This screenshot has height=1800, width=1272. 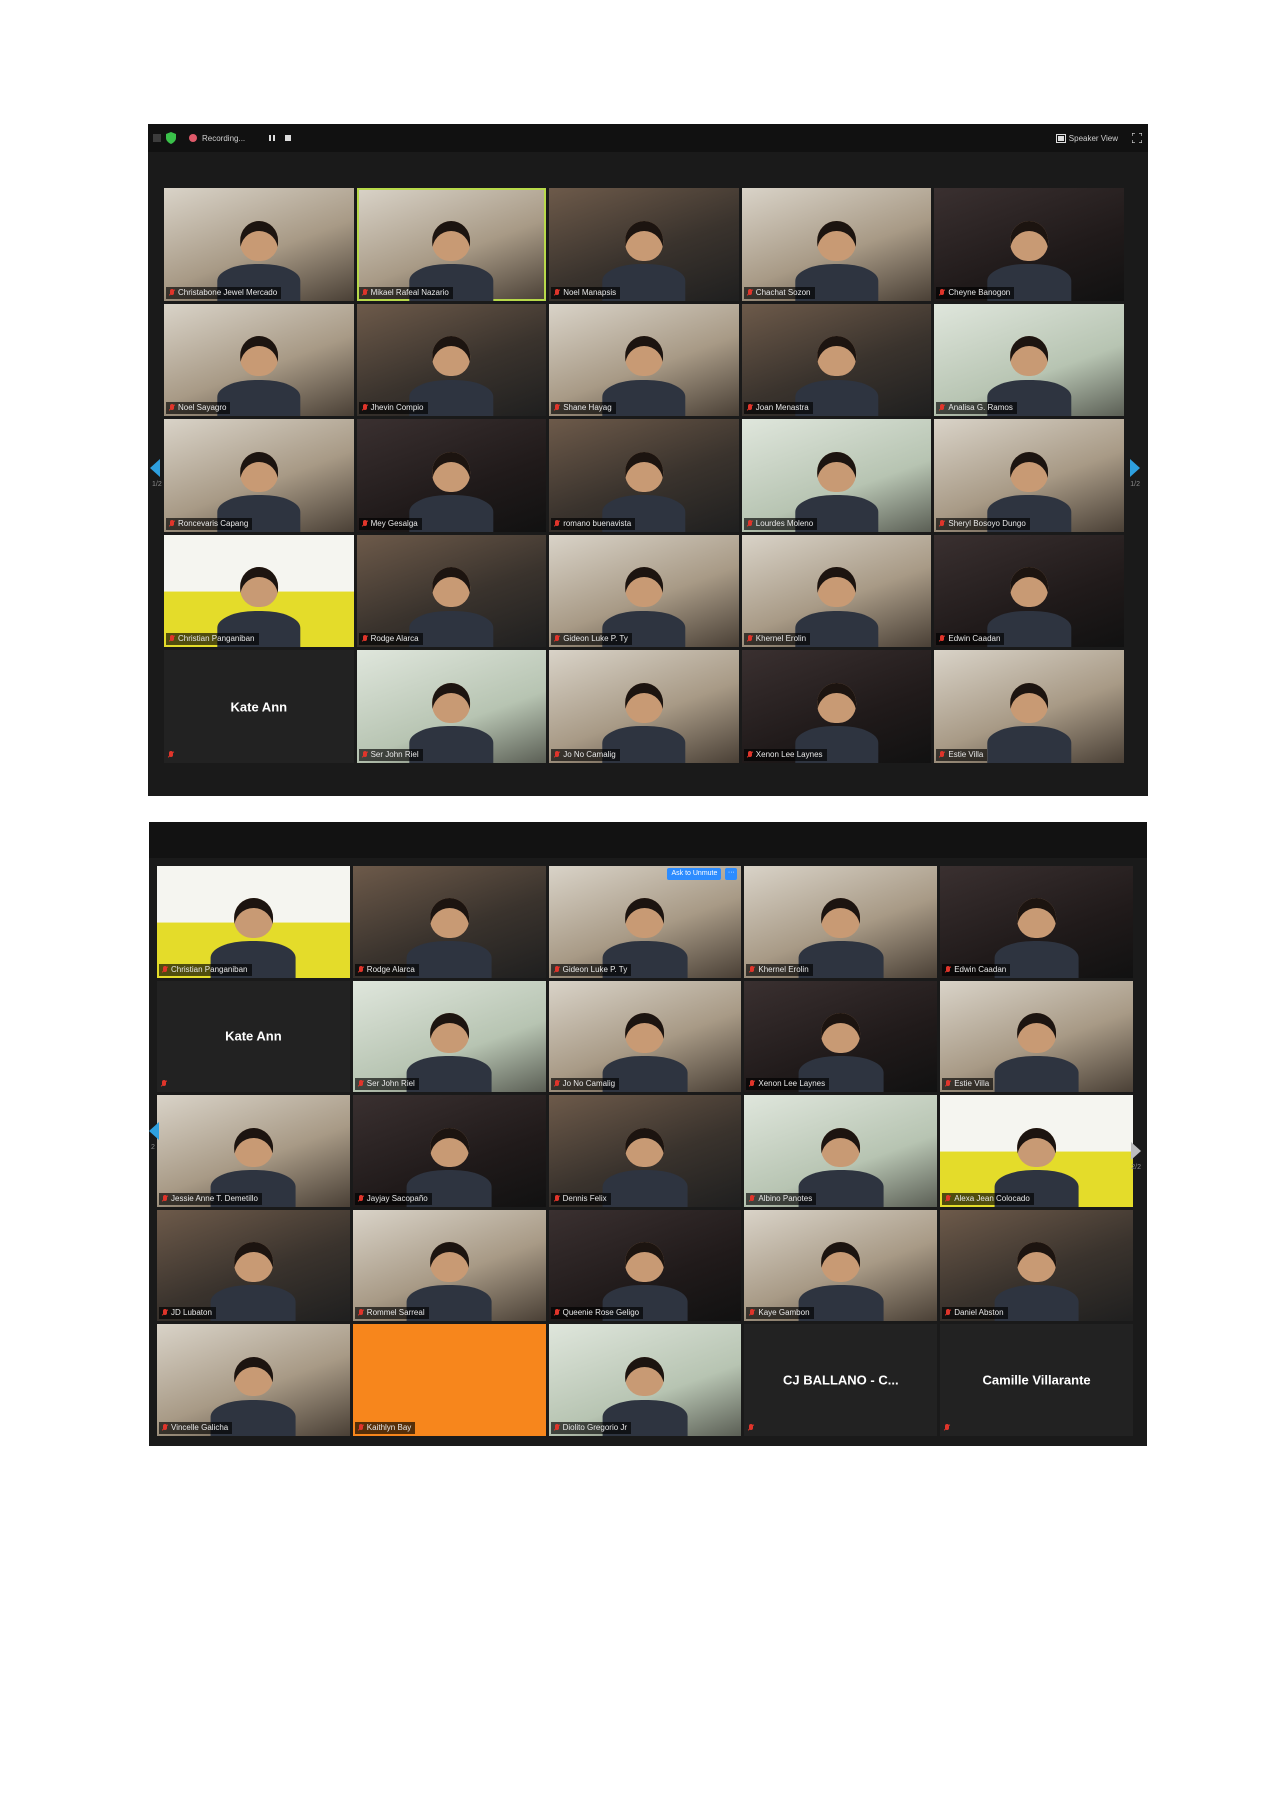 What do you see at coordinates (644, 475) in the screenshot?
I see `participant-tile: romano buenavista` at bounding box center [644, 475].